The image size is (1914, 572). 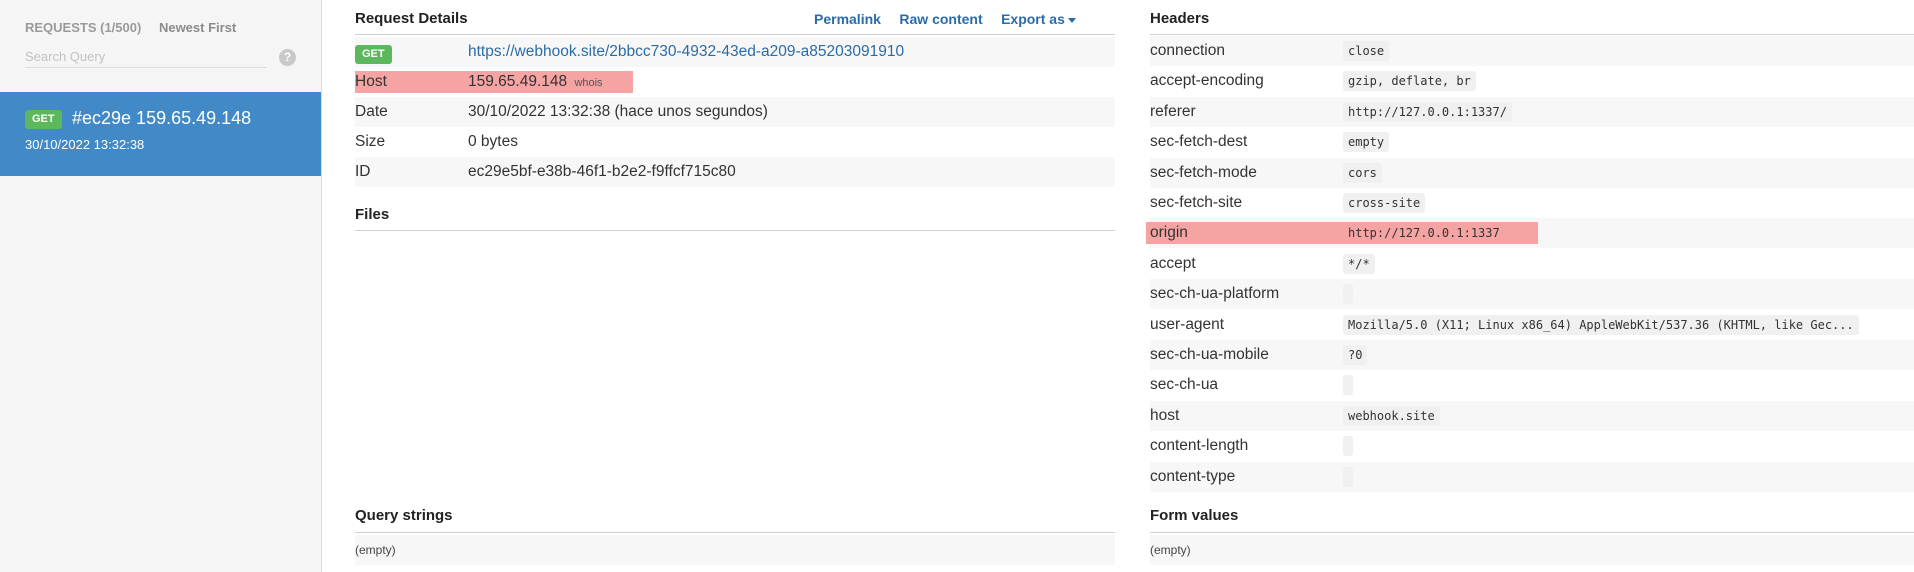 What do you see at coordinates (1215, 294) in the screenshot?
I see `header-key: sec-ch-ua-platform` at bounding box center [1215, 294].